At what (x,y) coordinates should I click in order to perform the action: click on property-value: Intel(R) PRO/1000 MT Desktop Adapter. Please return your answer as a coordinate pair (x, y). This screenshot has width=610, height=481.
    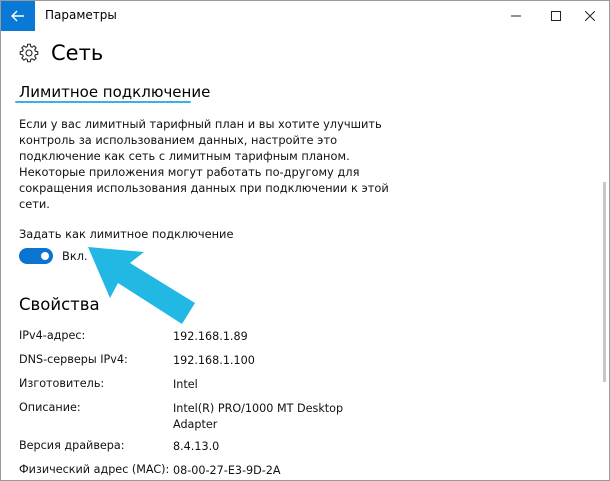
    Looking at the image, I should click on (258, 416).